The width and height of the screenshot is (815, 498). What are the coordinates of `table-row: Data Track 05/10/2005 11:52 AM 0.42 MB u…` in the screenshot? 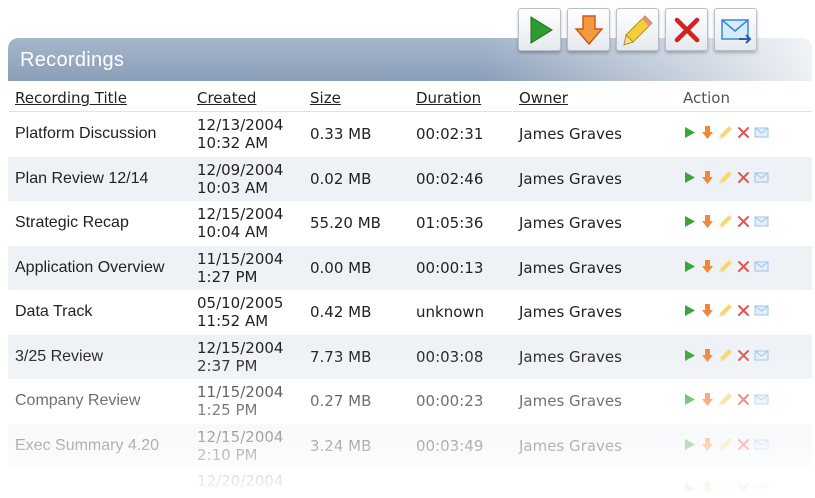 It's located at (410, 312).